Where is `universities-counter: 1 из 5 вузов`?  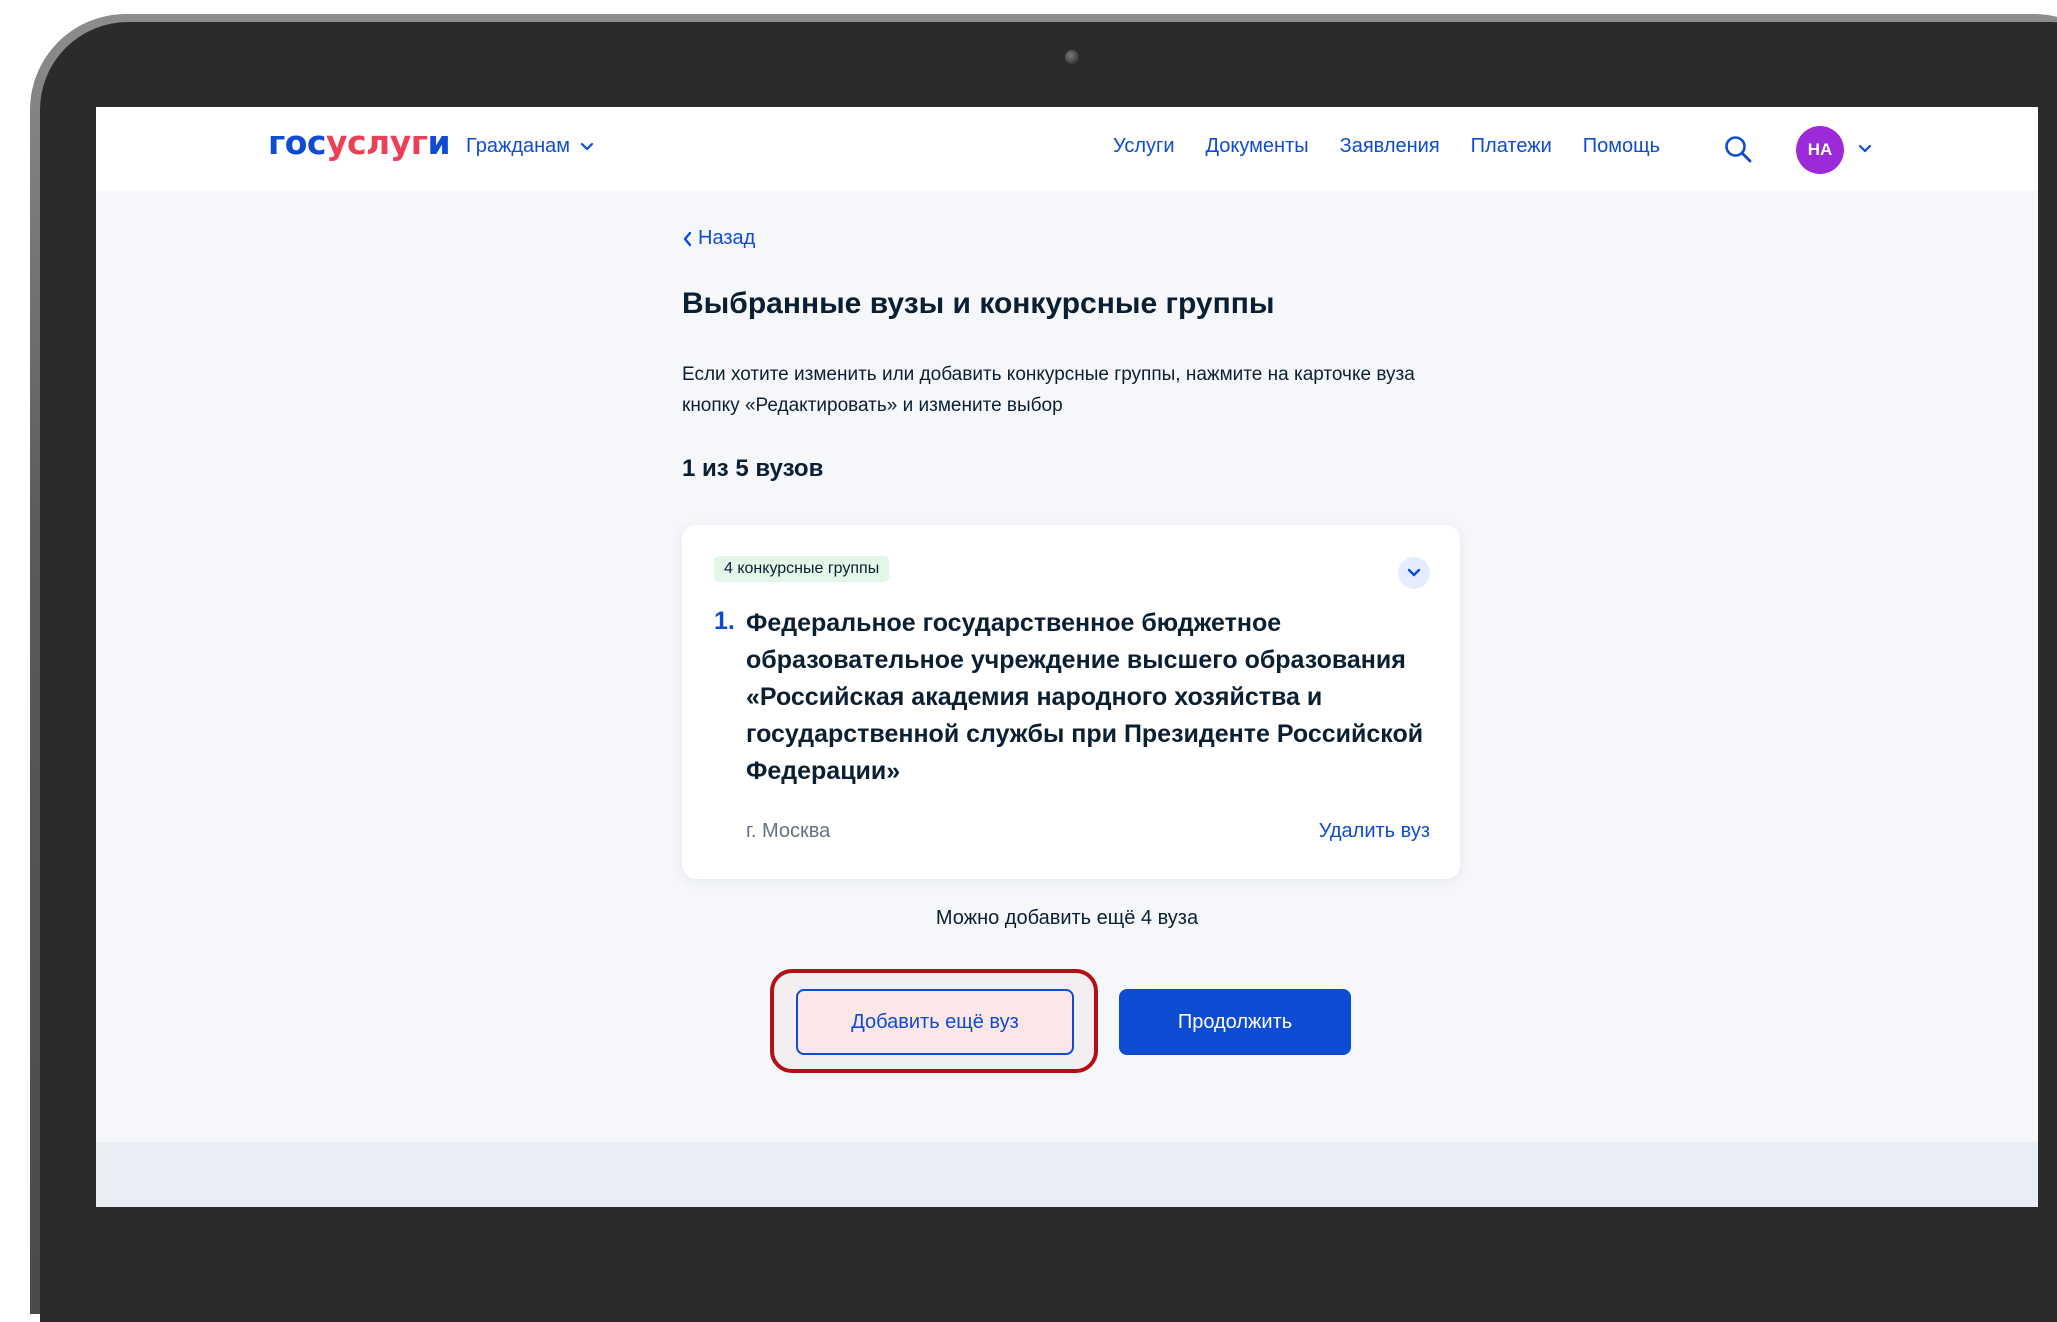 universities-counter: 1 из 5 вузов is located at coordinates (753, 468).